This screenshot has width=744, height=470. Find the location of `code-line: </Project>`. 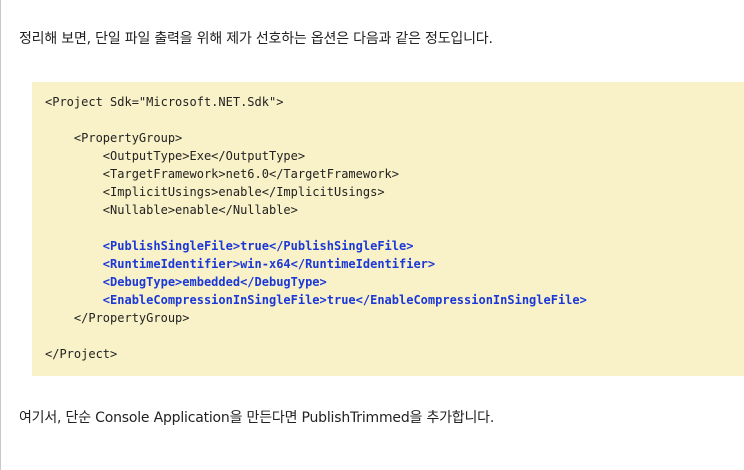

code-line: </Project> is located at coordinates (81, 354).